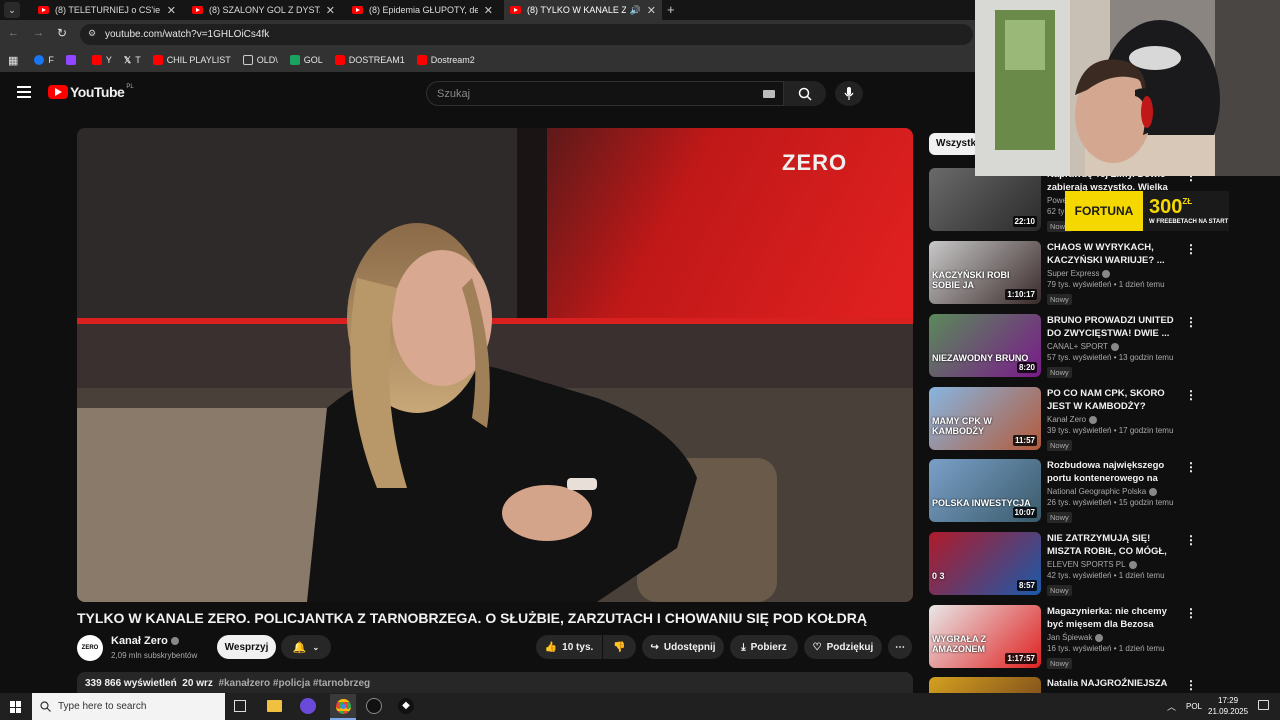 This screenshot has height=720, width=1280. Describe the element at coordinates (985, 272) in the screenshot. I see `recommendation-thumbnail: KACZYŃSKI ROBI SOBIE JA 1:10:17` at that location.